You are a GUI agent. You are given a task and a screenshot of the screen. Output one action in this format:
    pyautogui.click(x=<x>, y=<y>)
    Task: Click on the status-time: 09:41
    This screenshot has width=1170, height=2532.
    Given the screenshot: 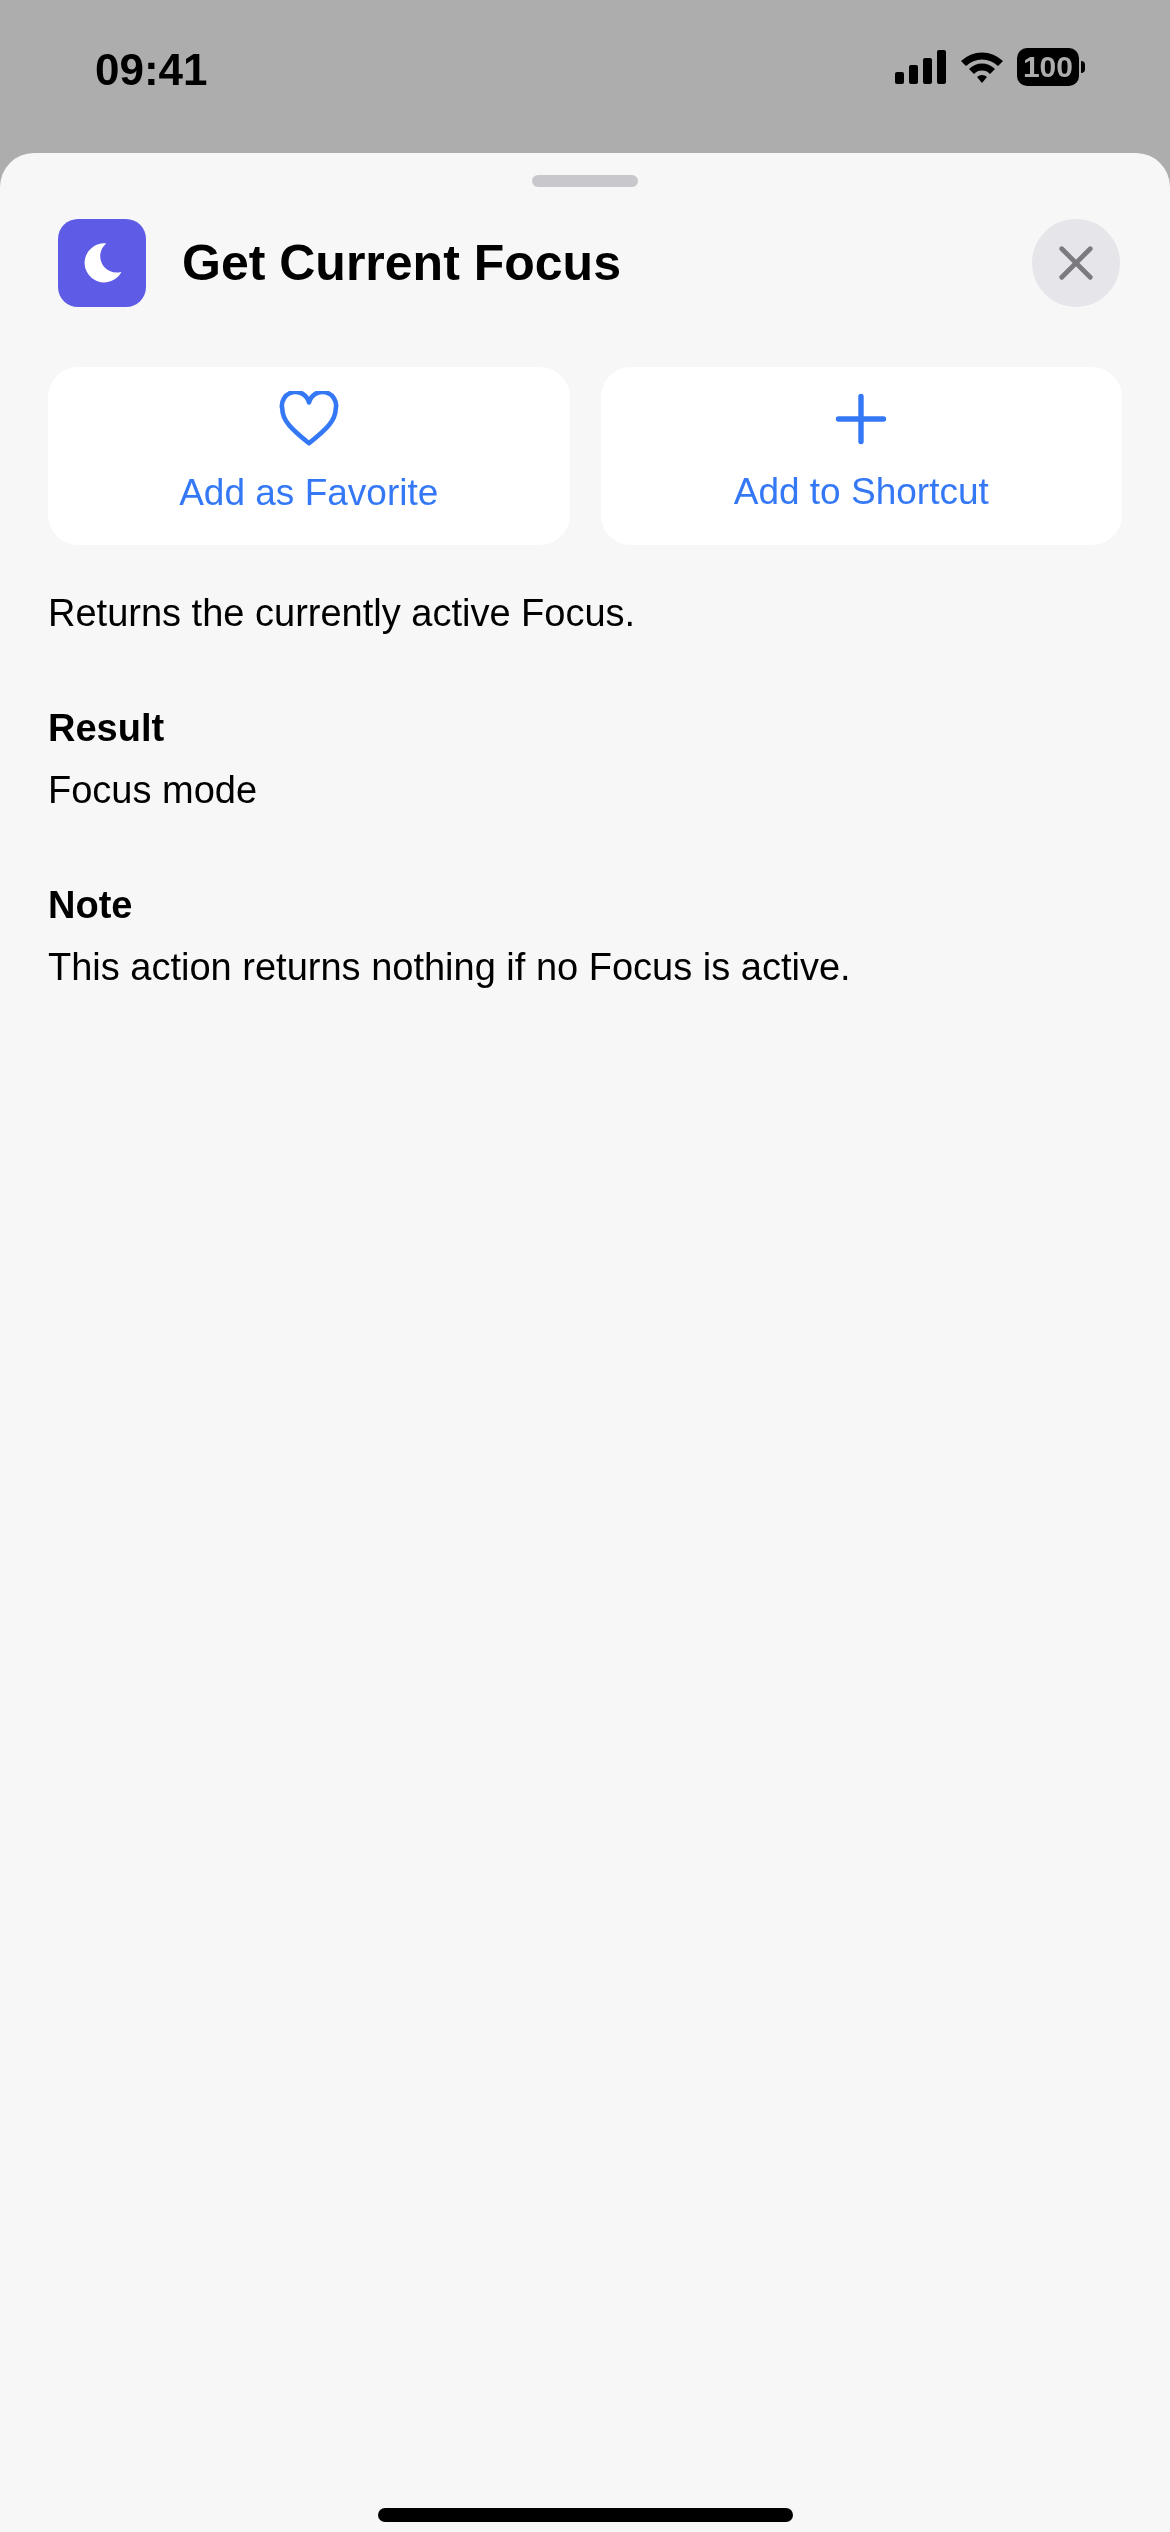 What is the action you would take?
    pyautogui.click(x=151, y=70)
    